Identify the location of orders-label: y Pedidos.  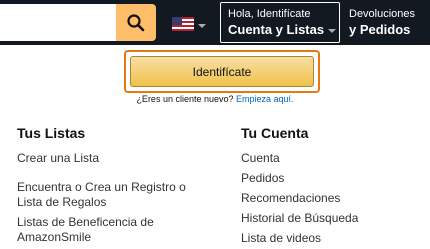
(380, 29).